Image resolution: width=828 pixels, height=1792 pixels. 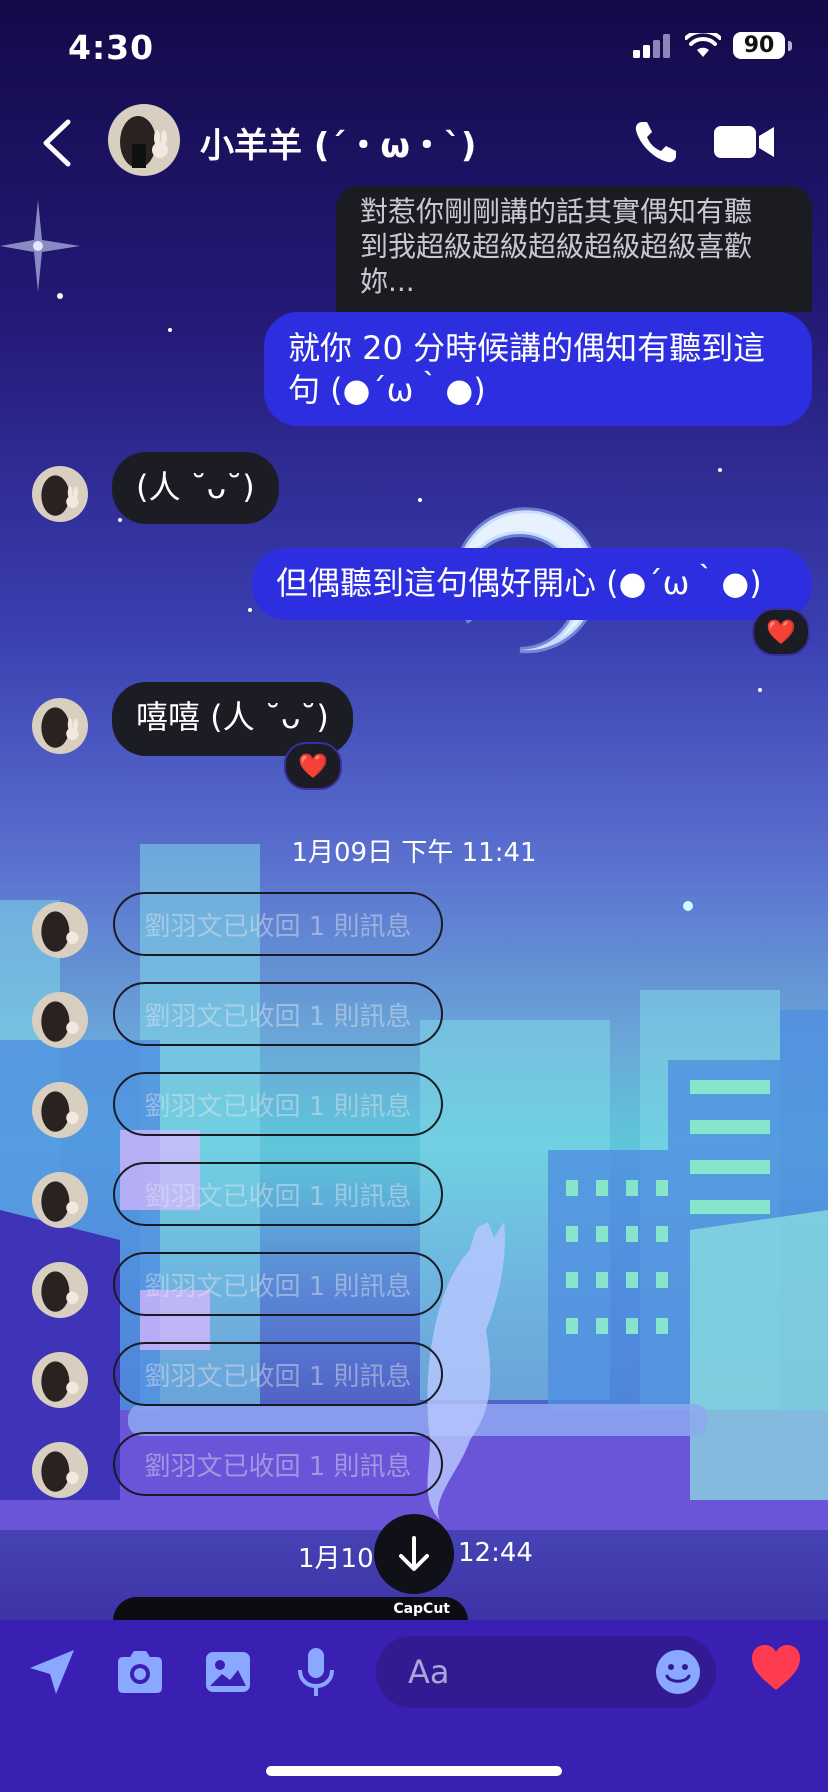 What do you see at coordinates (338, 142) in the screenshot?
I see `contact-name: 小羊羊 (´・ω・`)` at bounding box center [338, 142].